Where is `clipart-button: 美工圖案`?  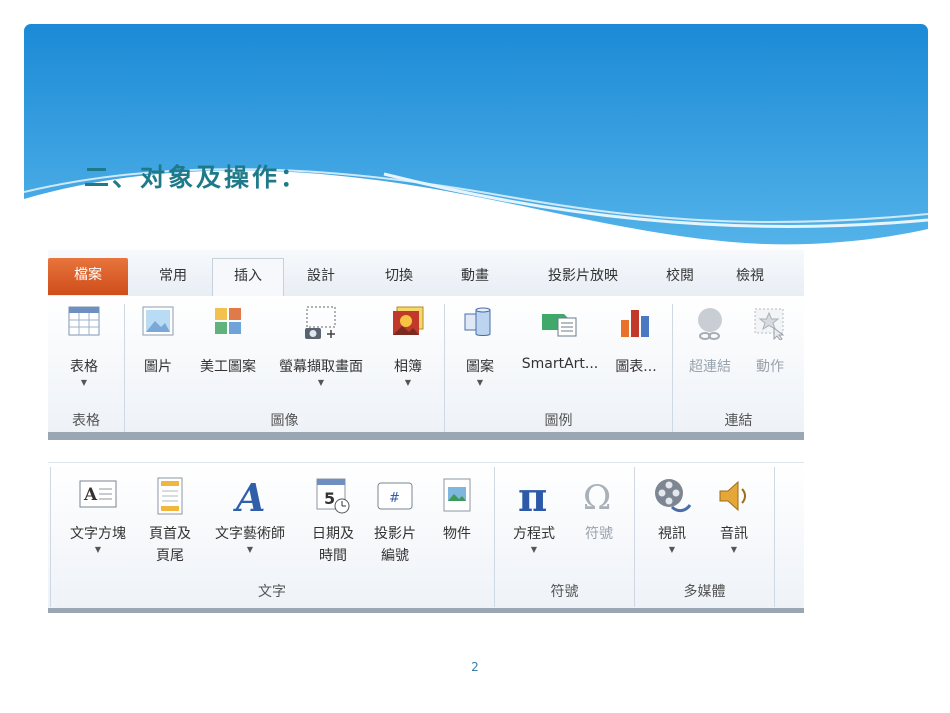
clipart-button: 美工圖案 is located at coordinates (228, 341).